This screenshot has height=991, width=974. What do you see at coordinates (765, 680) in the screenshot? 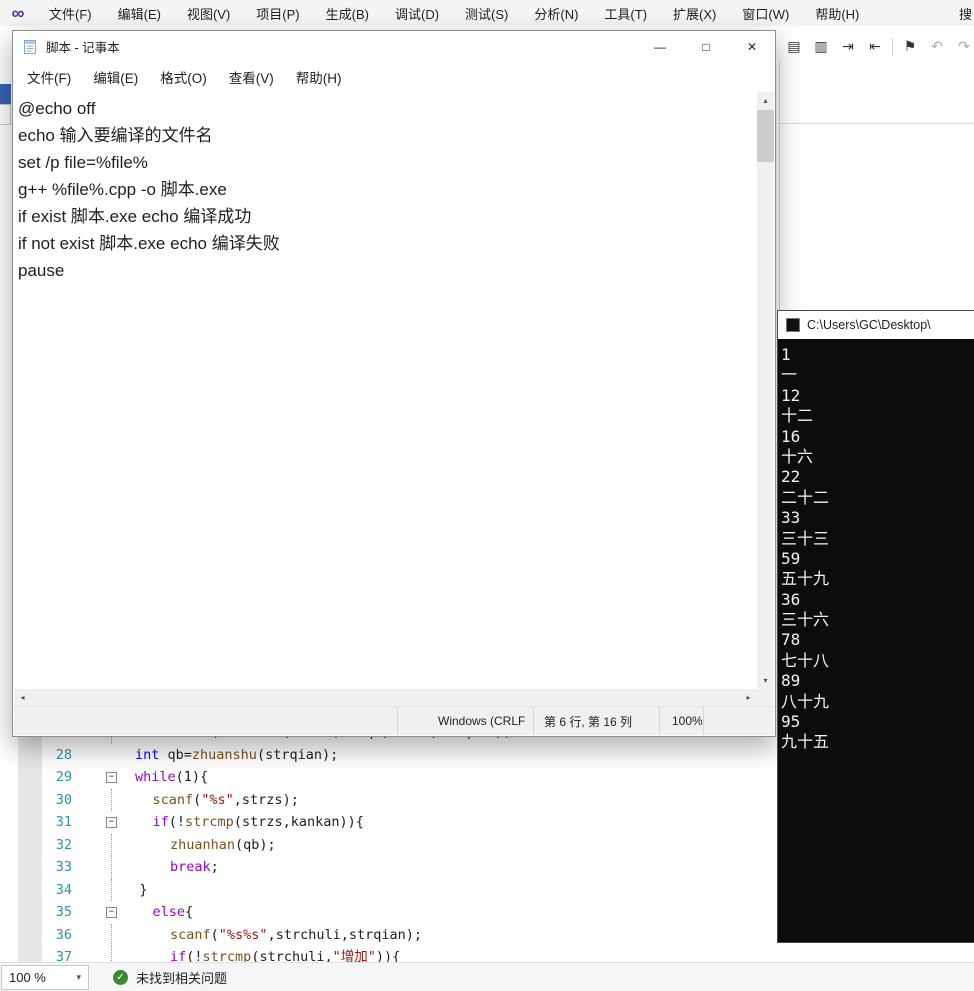
I see `scroll-down-icon: ▾` at bounding box center [765, 680].